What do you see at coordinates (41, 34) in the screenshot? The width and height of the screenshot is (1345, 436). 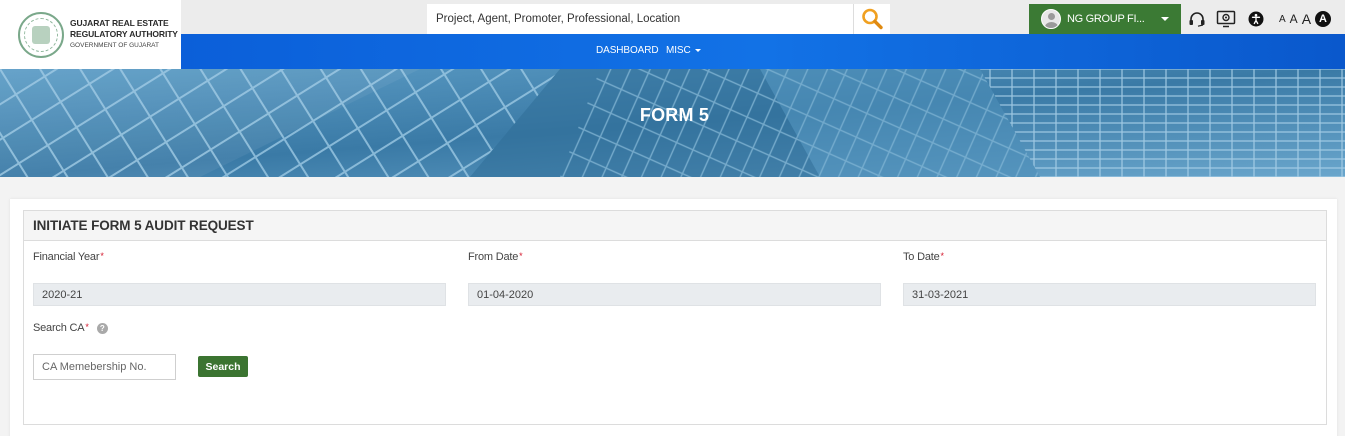 I see `logo-emblem-icon` at bounding box center [41, 34].